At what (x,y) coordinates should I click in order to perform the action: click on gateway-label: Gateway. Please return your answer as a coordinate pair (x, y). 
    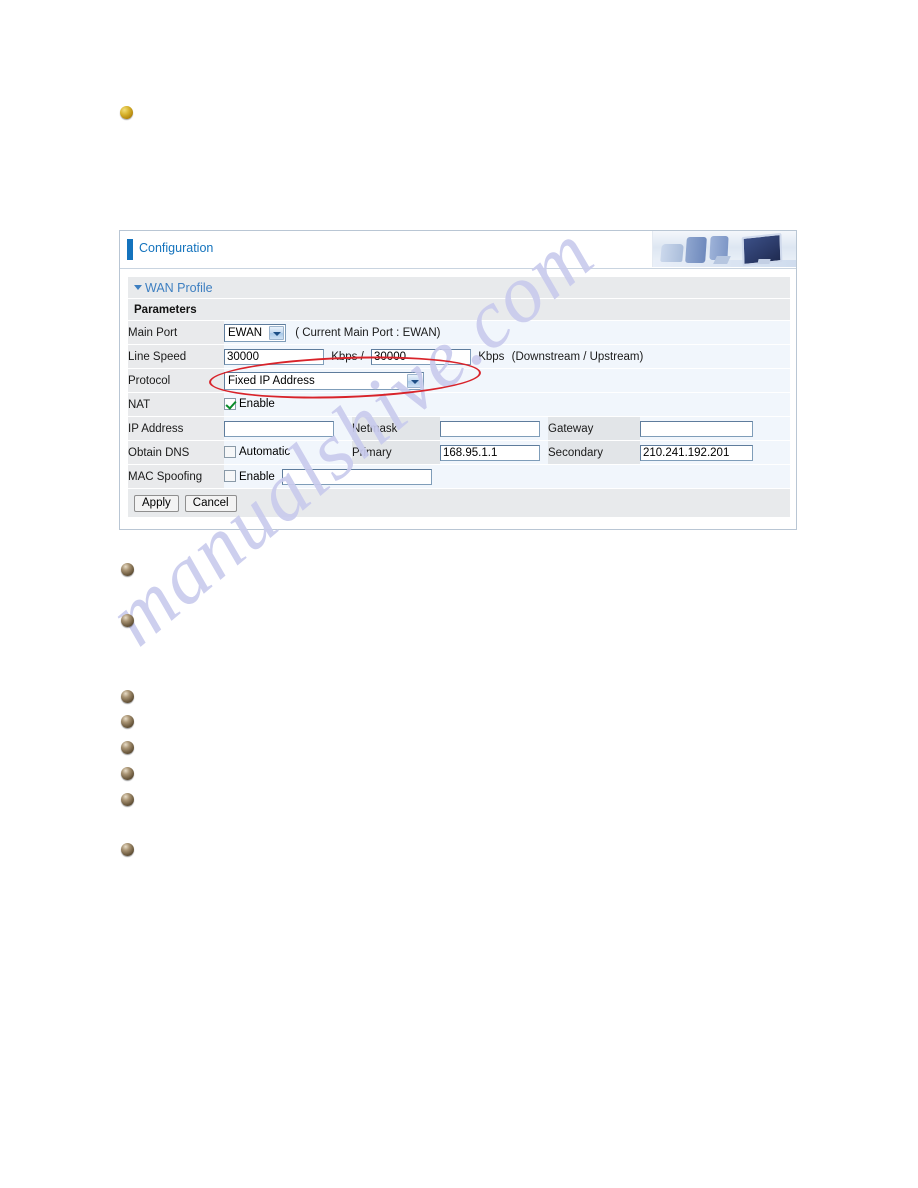
    Looking at the image, I should click on (594, 428).